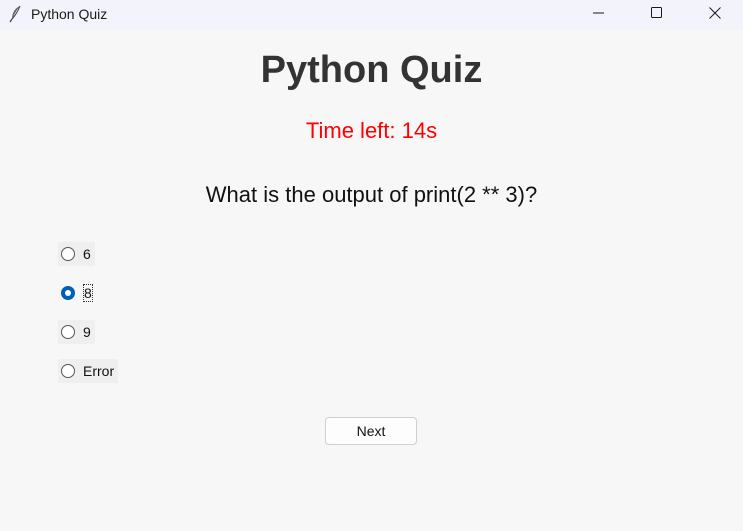 Image resolution: width=743 pixels, height=531 pixels. Describe the element at coordinates (371, 130) in the screenshot. I see `timer-label: Time left: 14s` at that location.